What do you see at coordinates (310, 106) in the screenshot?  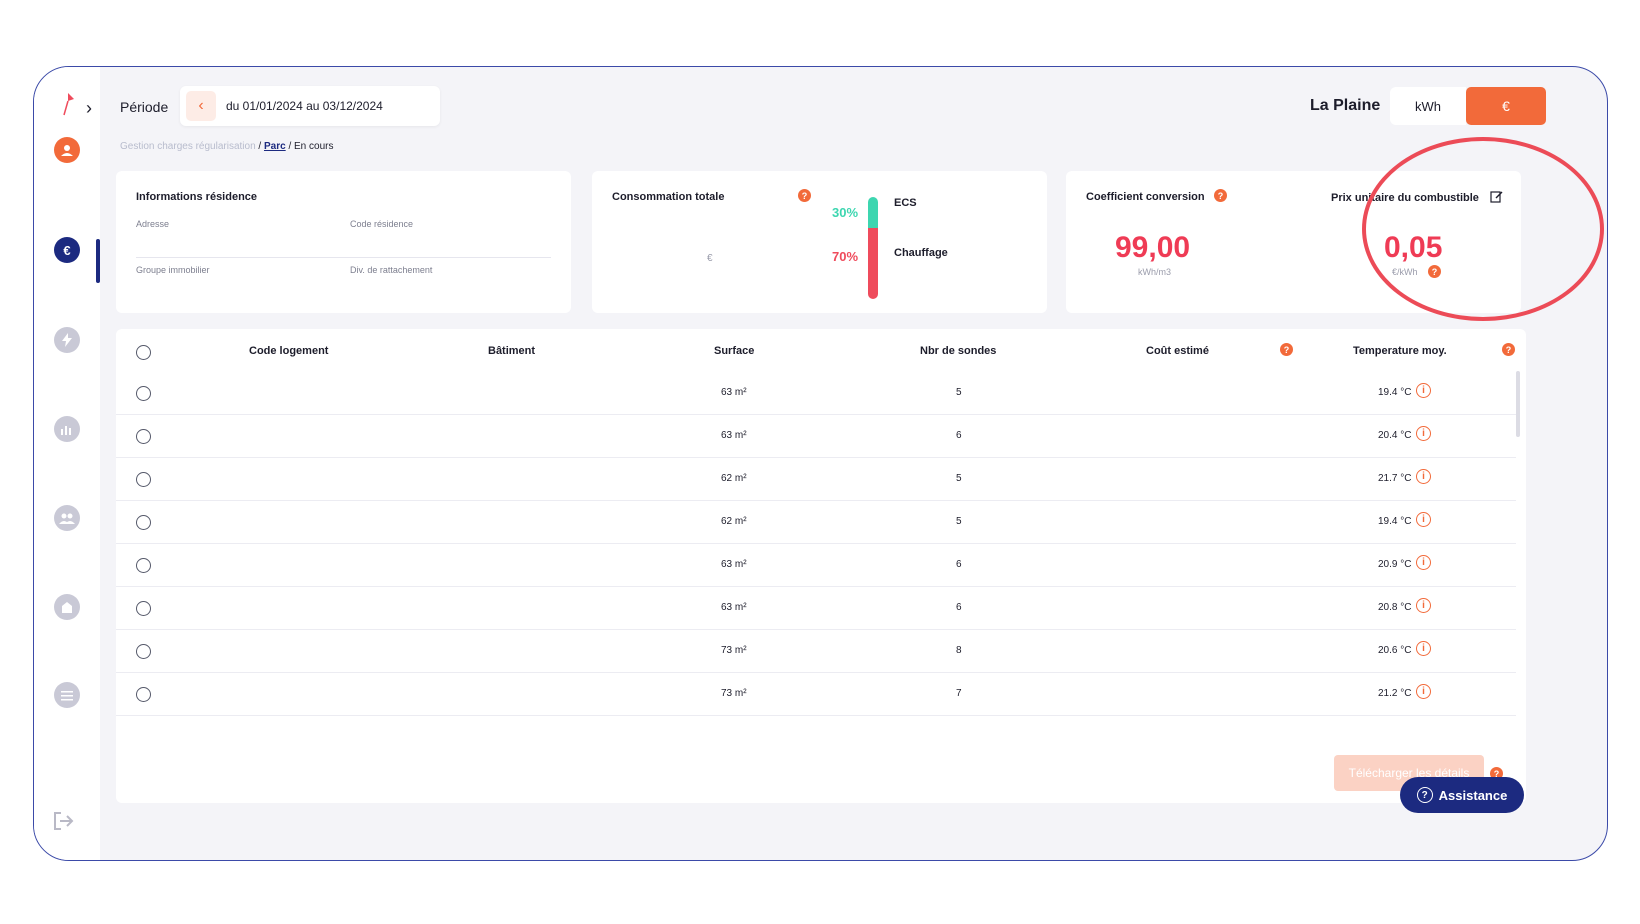 I see `period-selector: ‹ du 01/01/2024 au 03/12/2024` at bounding box center [310, 106].